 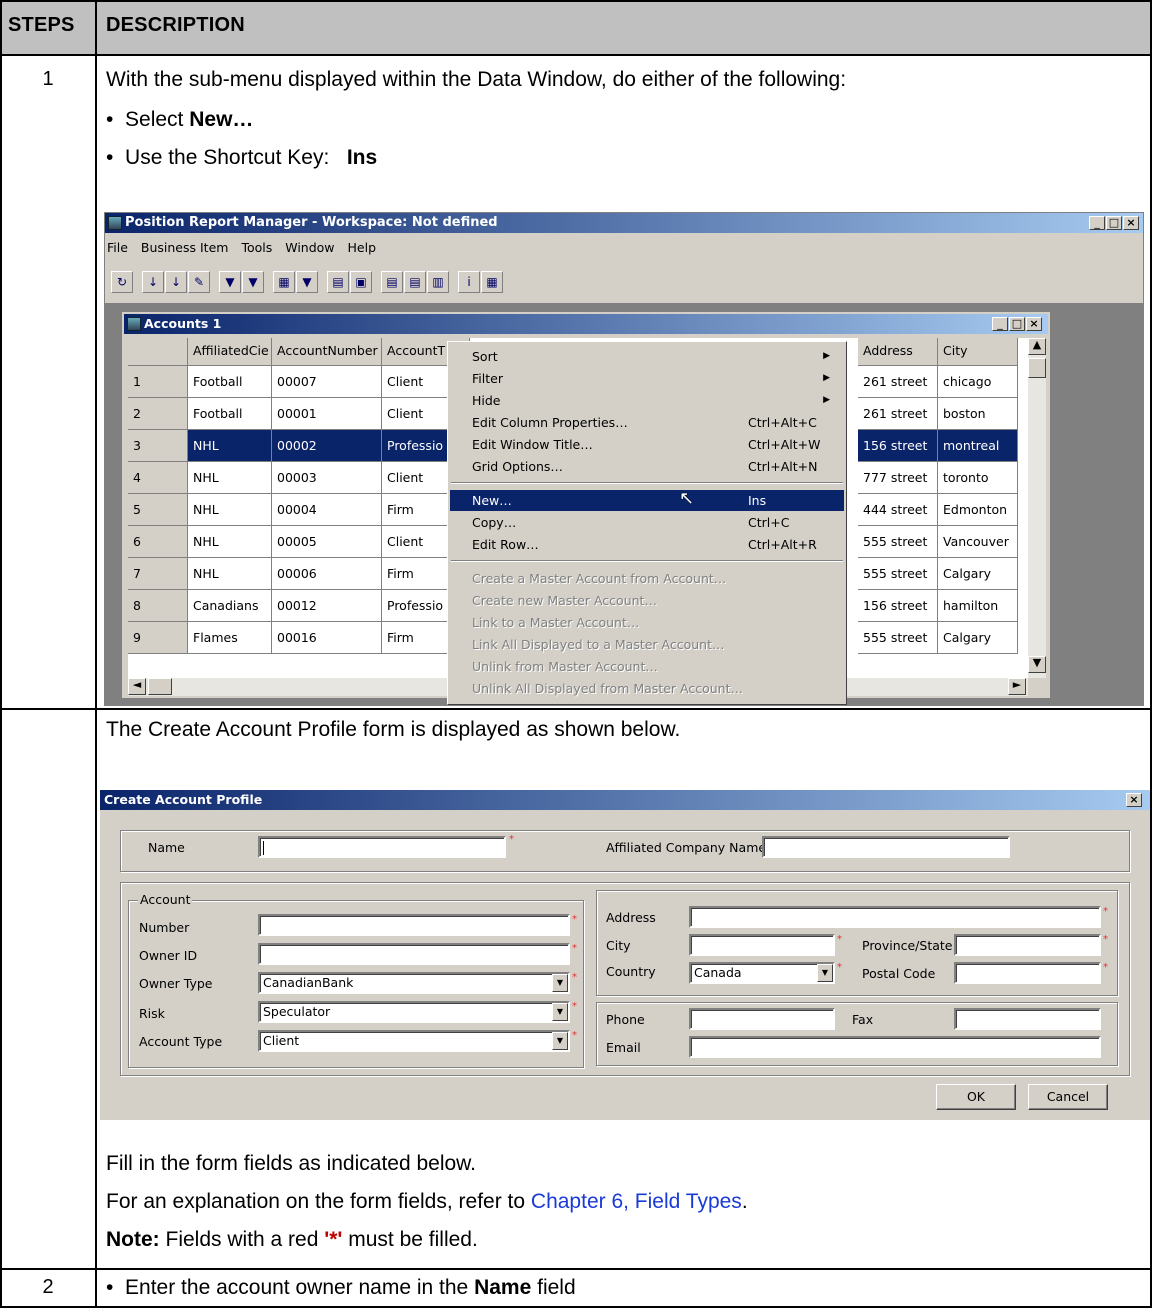 What do you see at coordinates (898, 446) in the screenshot?
I see `table-cell: 156 street` at bounding box center [898, 446].